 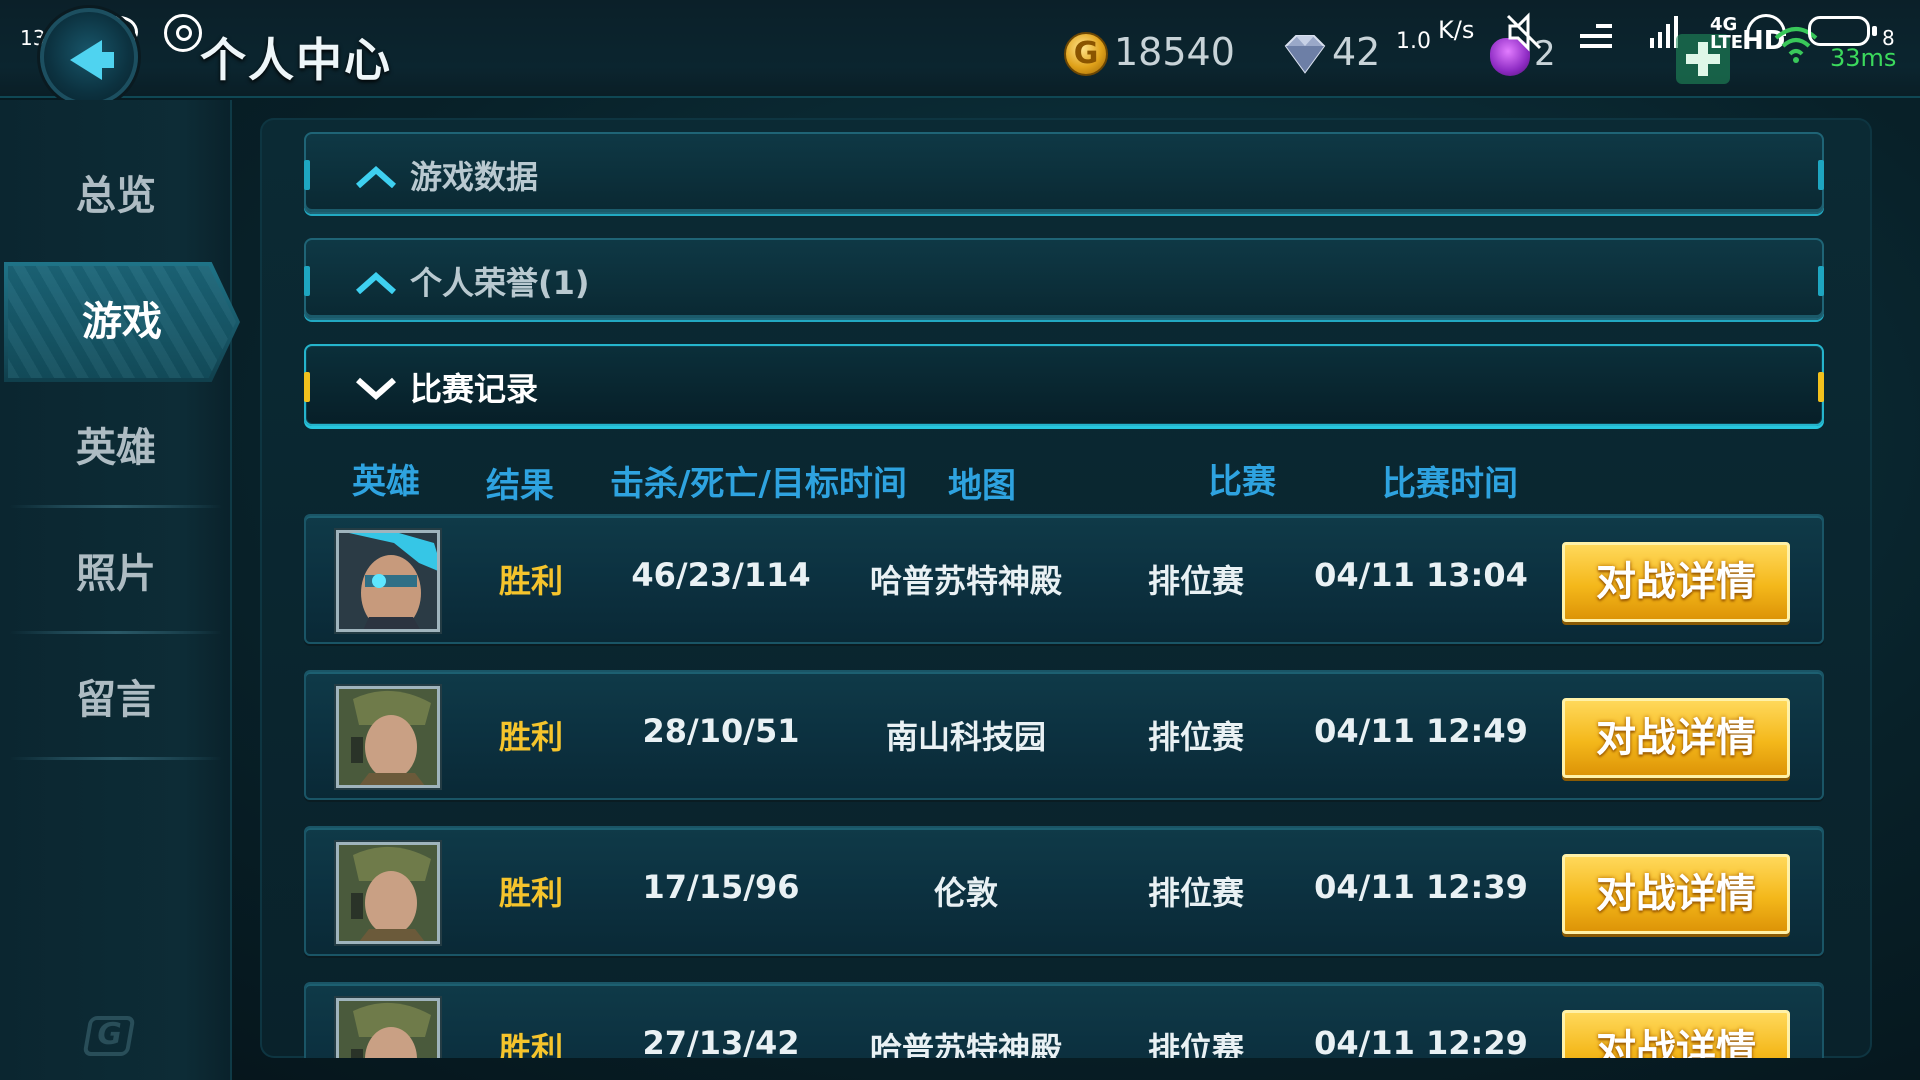 What do you see at coordinates (1174, 52) in the screenshot?
I see `gold-amount: 18540` at bounding box center [1174, 52].